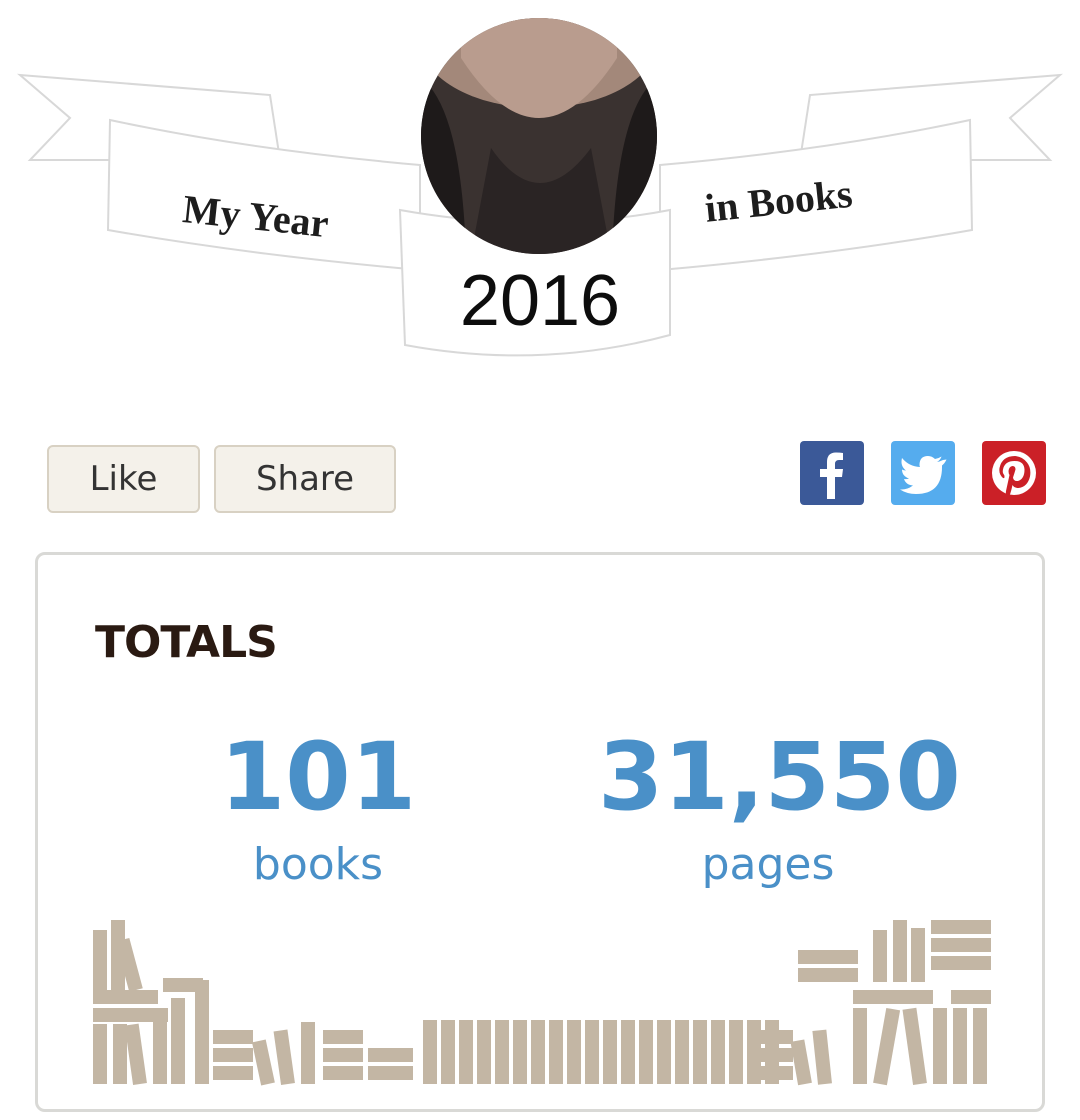 This screenshot has width=1080, height=1120. What do you see at coordinates (542, 1003) in the screenshot?
I see `book-shelf-illustration` at bounding box center [542, 1003].